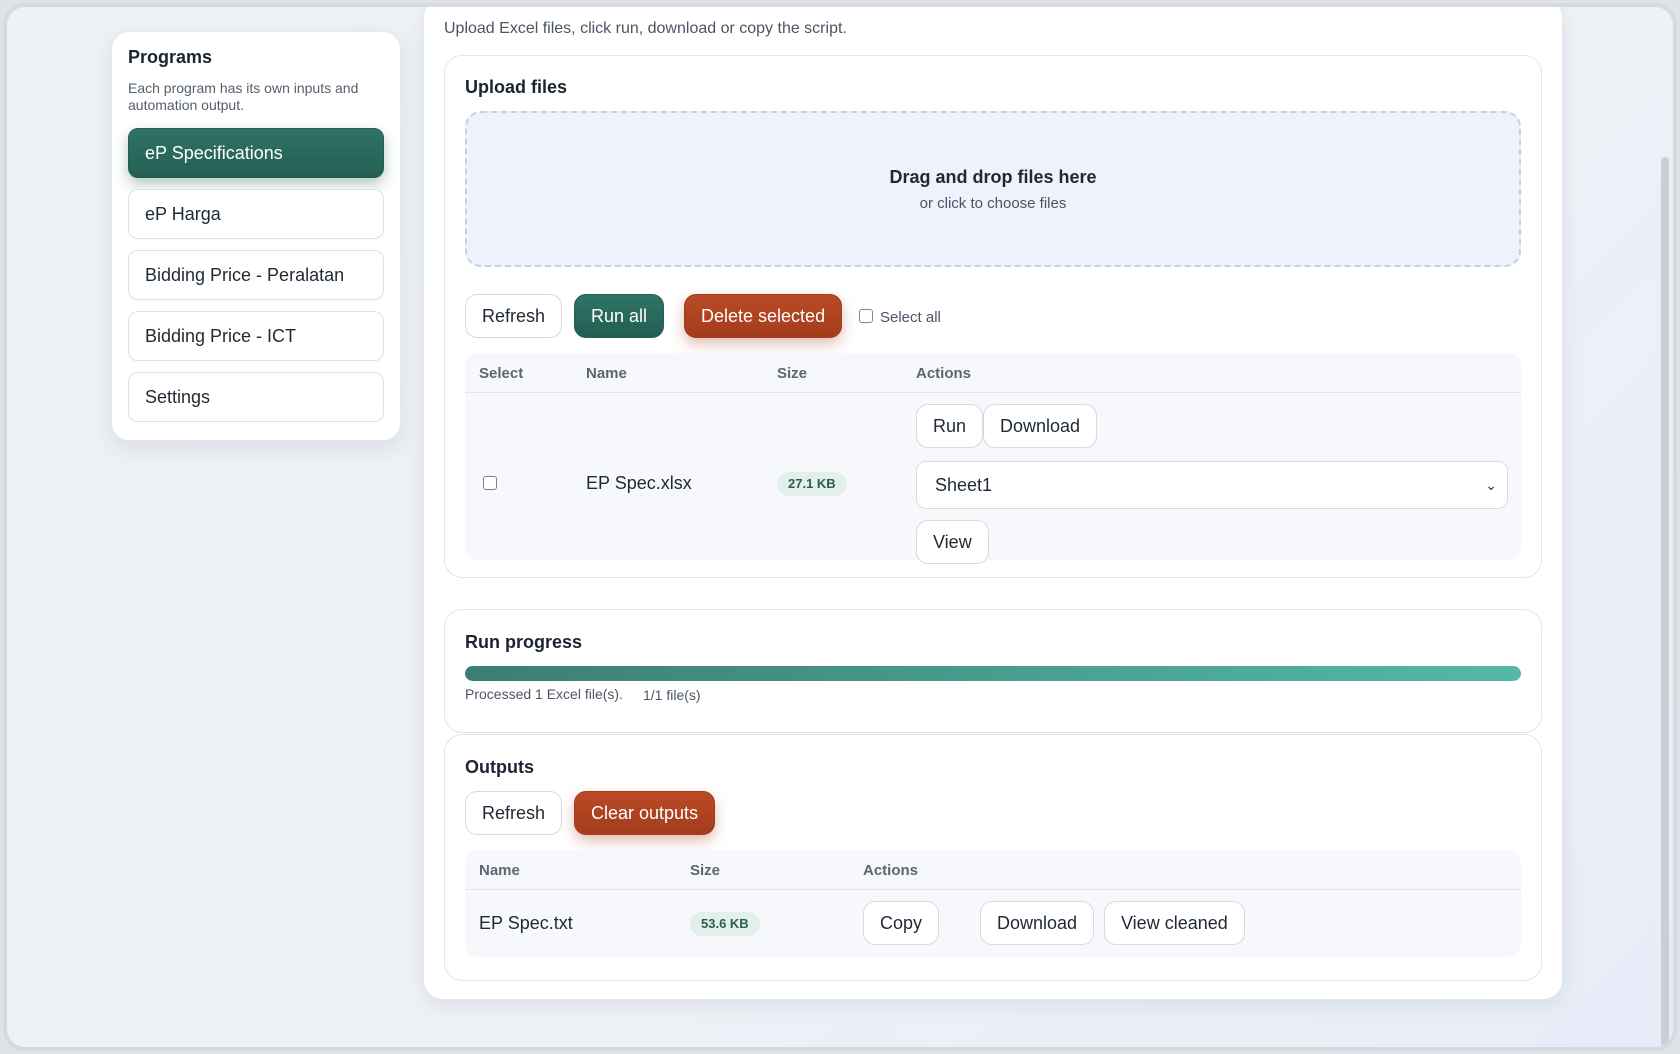 The height and width of the screenshot is (1054, 1680). I want to click on col-size: Size, so click(792, 373).